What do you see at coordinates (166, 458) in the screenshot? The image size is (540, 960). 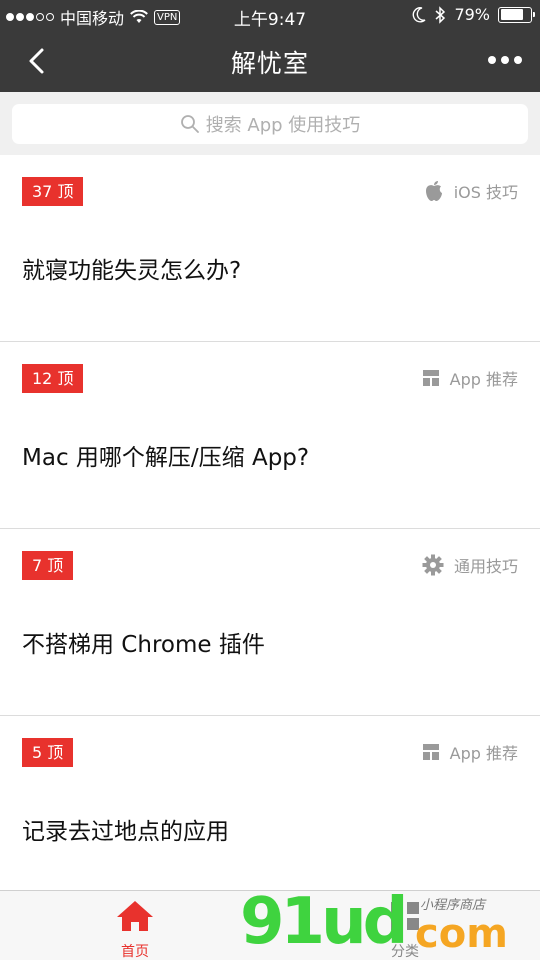 I see `question-title: Mac 用哪个解压/压缩 App?` at bounding box center [166, 458].